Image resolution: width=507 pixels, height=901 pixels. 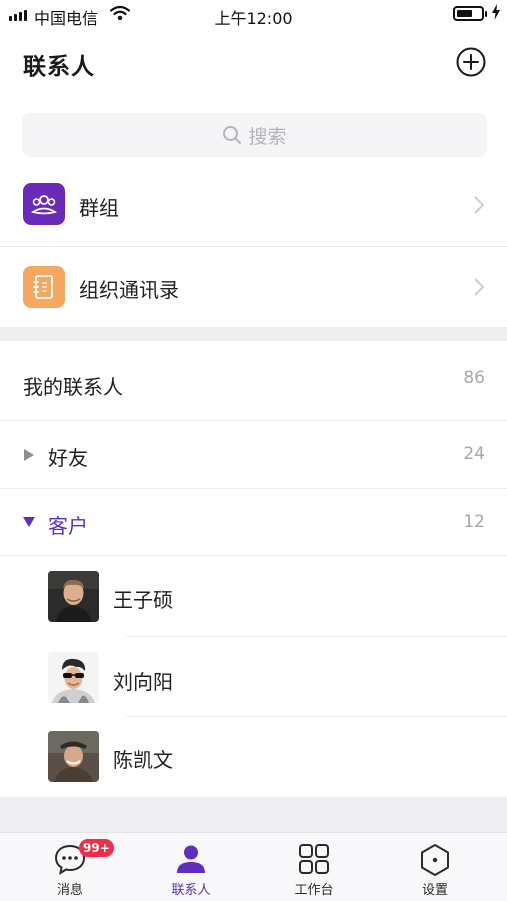 What do you see at coordinates (468, 13) in the screenshot?
I see `battery-icon` at bounding box center [468, 13].